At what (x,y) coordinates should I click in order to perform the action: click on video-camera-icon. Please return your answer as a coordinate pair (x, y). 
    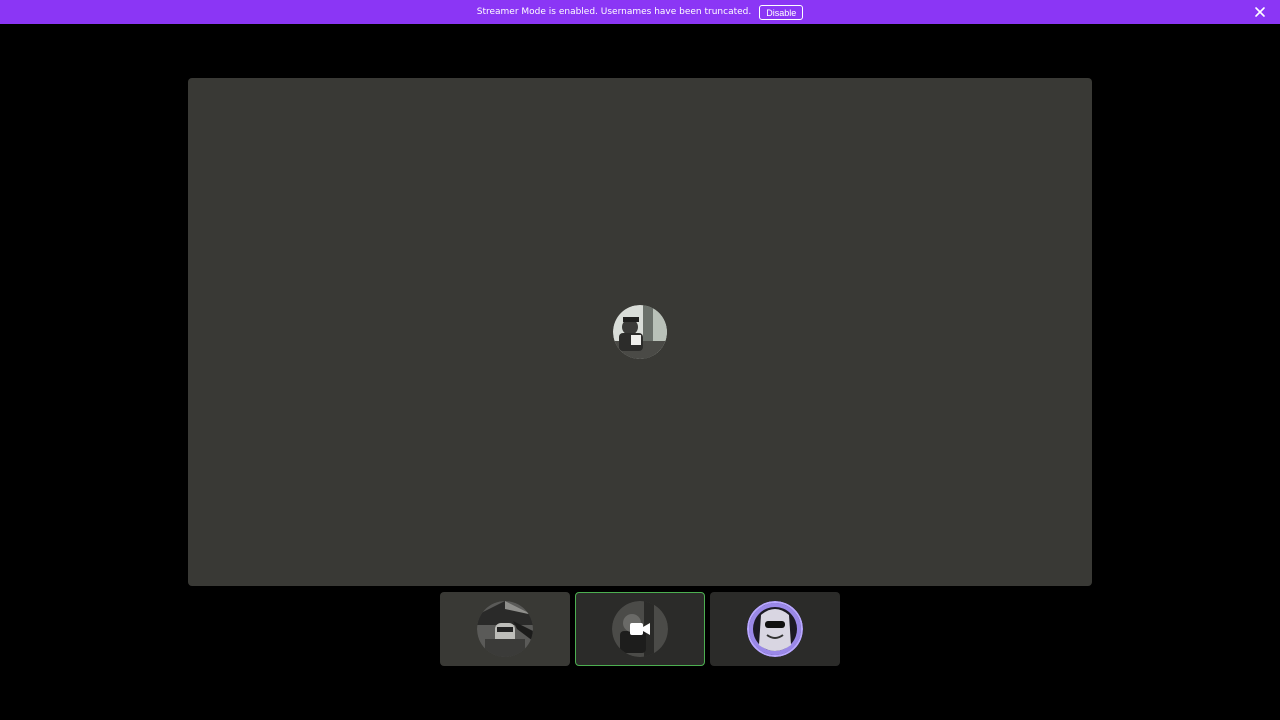
    Looking at the image, I should click on (639, 629).